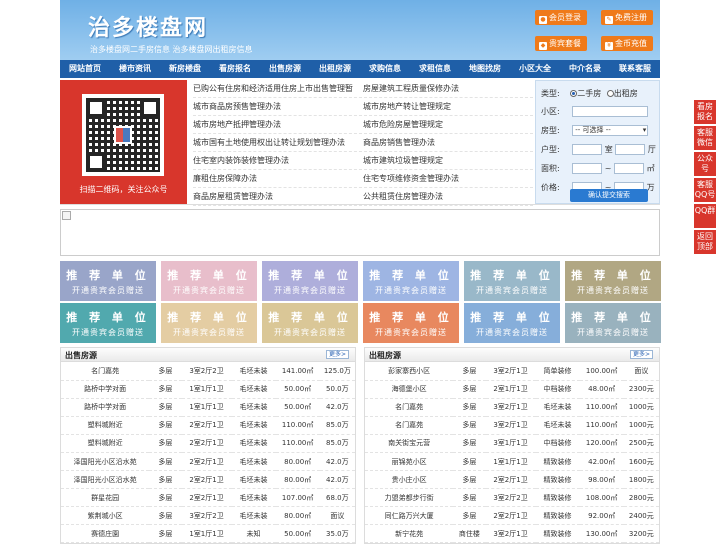 The image size is (720, 544). I want to click on listing-name-link: 彭家寨西小区, so click(409, 371).